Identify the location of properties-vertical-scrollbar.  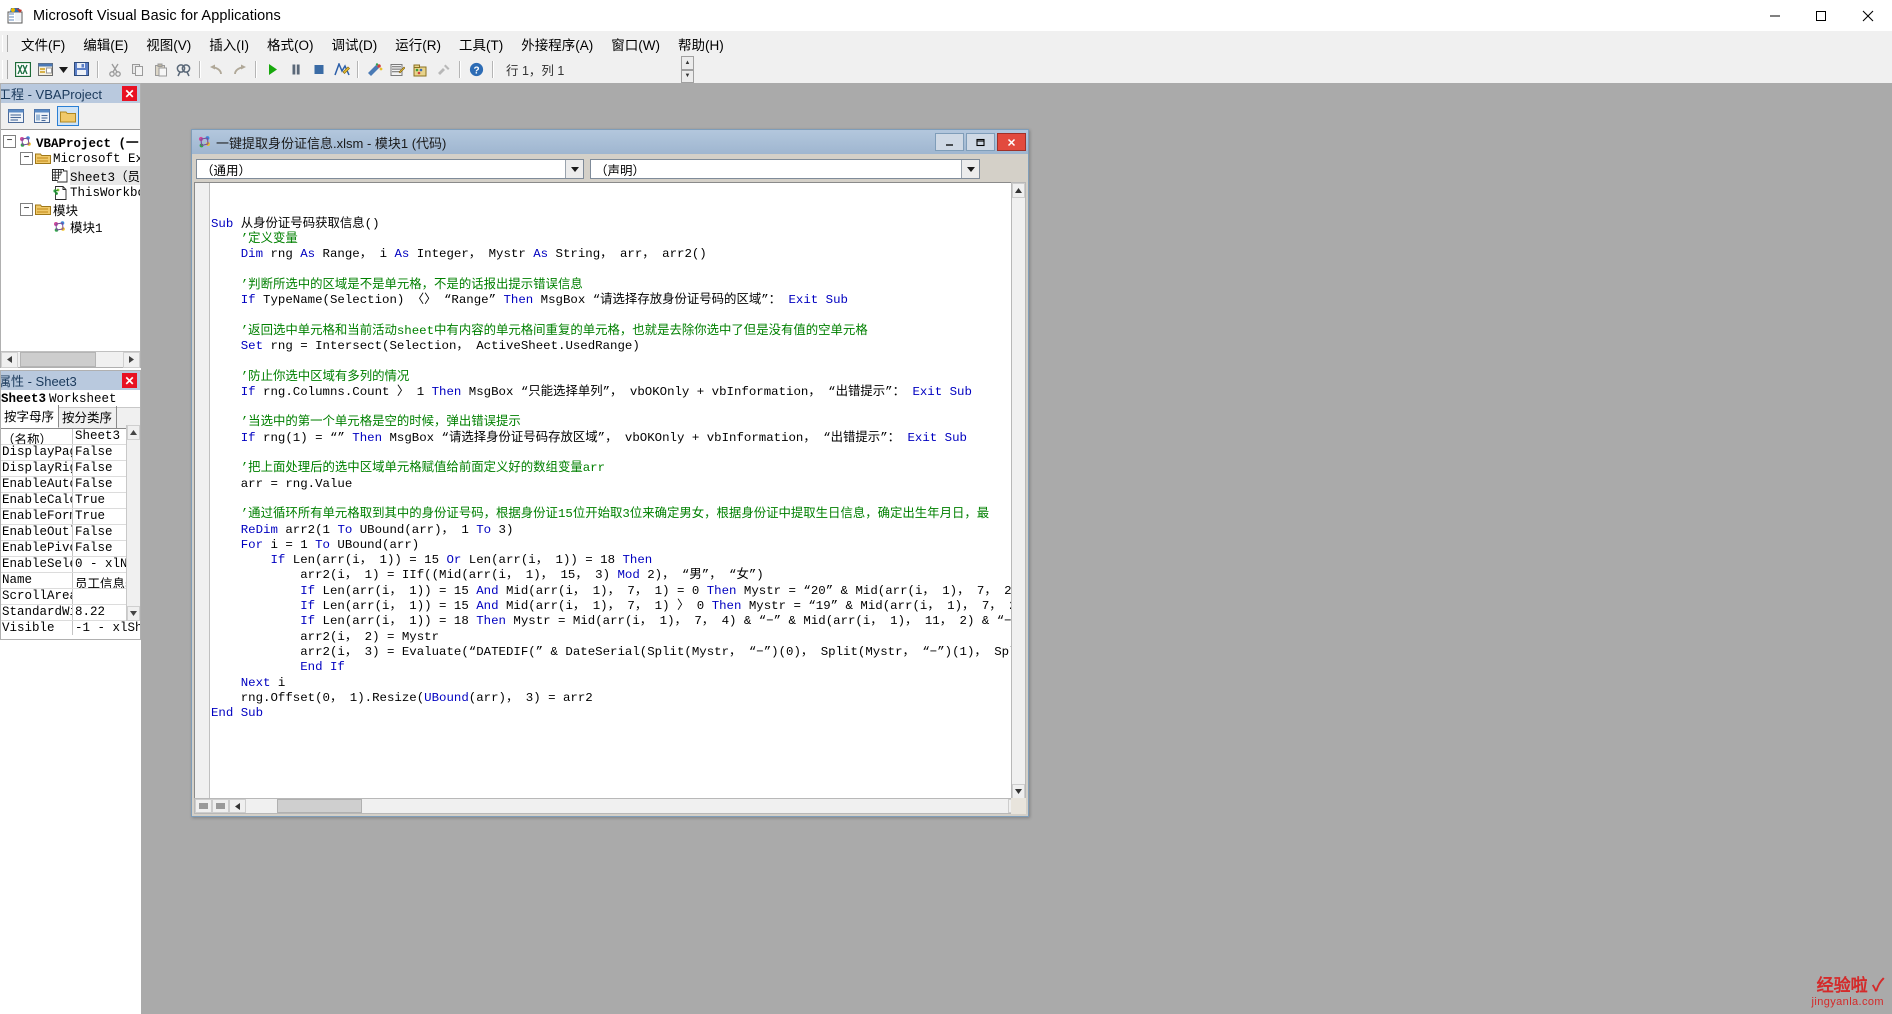
(133, 523).